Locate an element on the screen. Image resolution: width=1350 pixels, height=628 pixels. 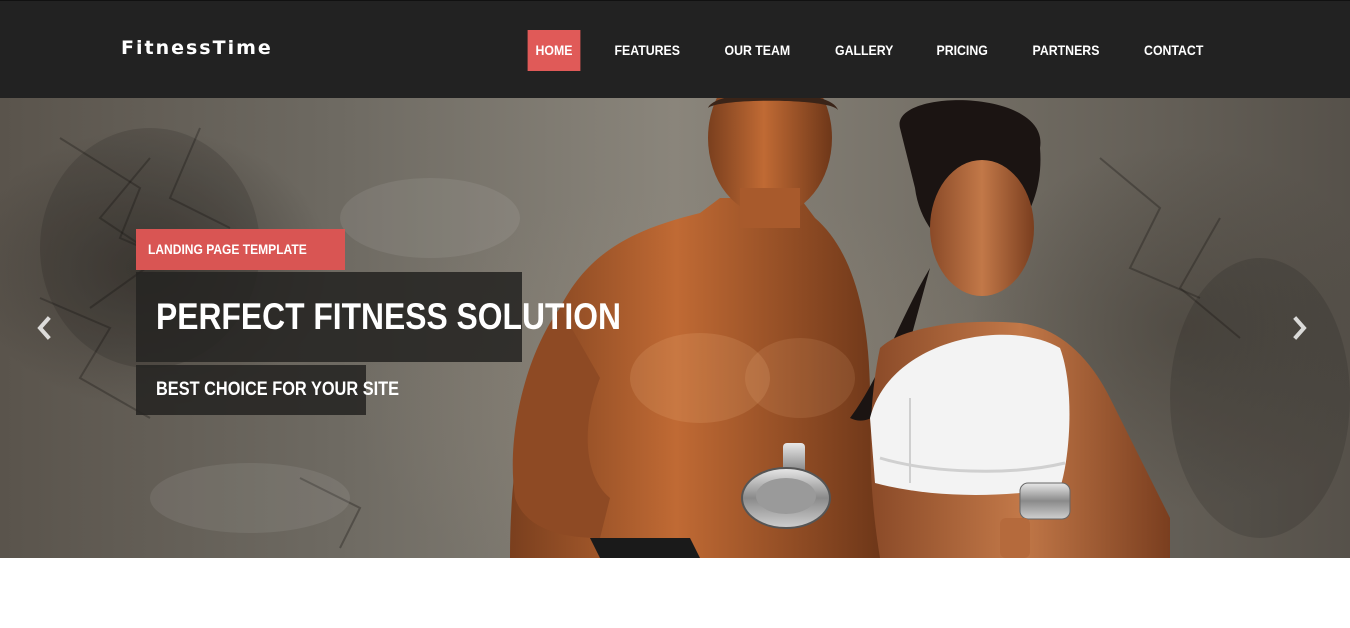
nav-item-contact: CONTACT is located at coordinates (1173, 50).